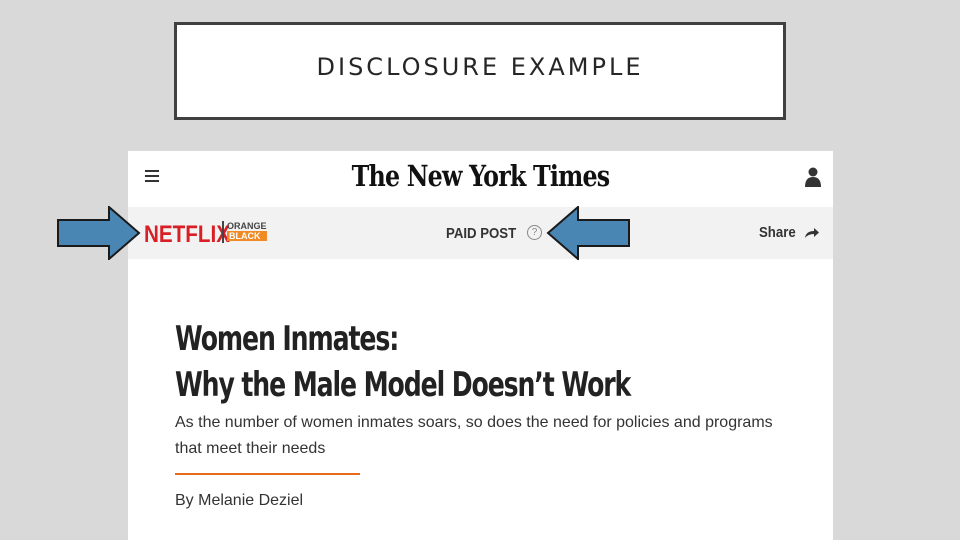 This screenshot has height=540, width=960. What do you see at coordinates (267, 474) in the screenshot?
I see `orange-divider` at bounding box center [267, 474].